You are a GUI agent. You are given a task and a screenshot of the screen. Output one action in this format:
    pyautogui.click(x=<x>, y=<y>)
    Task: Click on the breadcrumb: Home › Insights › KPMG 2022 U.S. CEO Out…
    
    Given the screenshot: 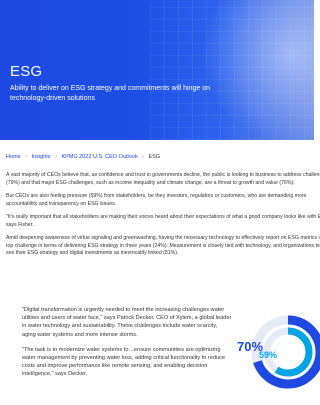 What is the action you would take?
    pyautogui.click(x=83, y=157)
    